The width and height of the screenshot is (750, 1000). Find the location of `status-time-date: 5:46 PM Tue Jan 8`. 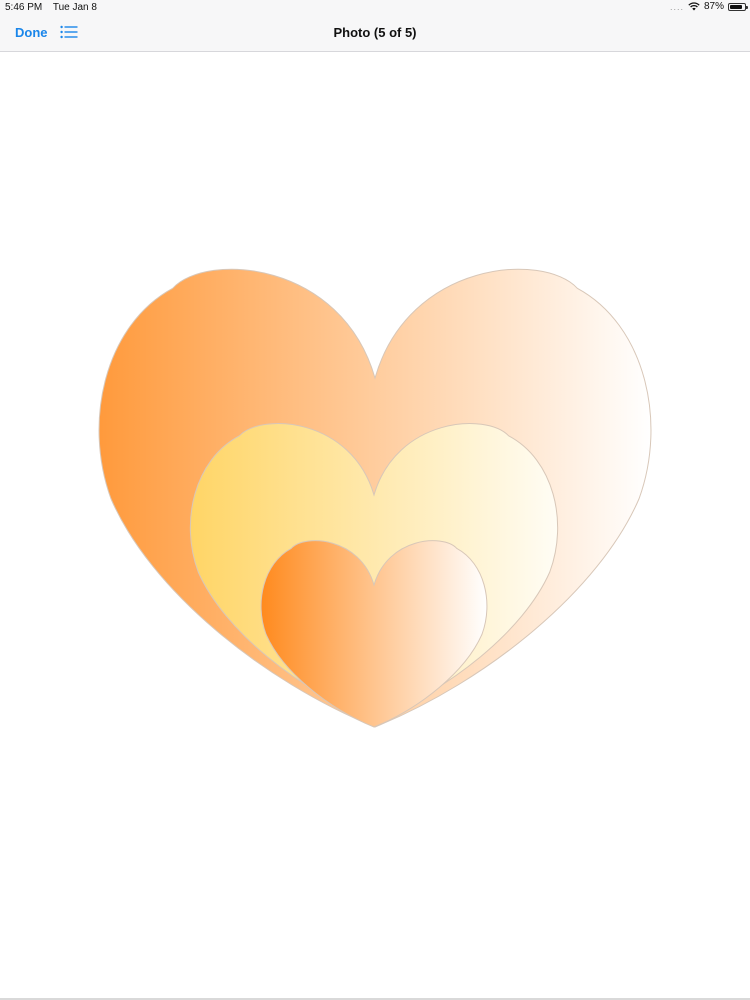

status-time-date: 5:46 PM Tue Jan 8 is located at coordinates (55, 7).